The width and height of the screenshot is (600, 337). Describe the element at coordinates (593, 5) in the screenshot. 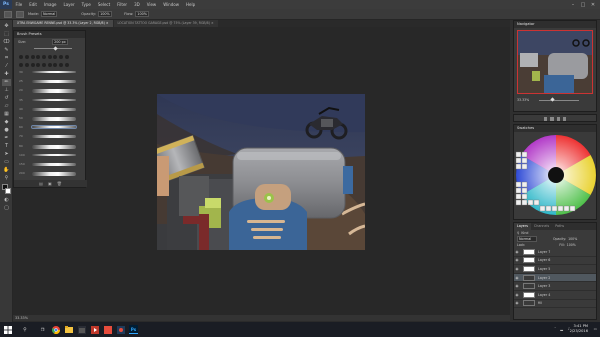

I see `close-button: ✕` at that location.